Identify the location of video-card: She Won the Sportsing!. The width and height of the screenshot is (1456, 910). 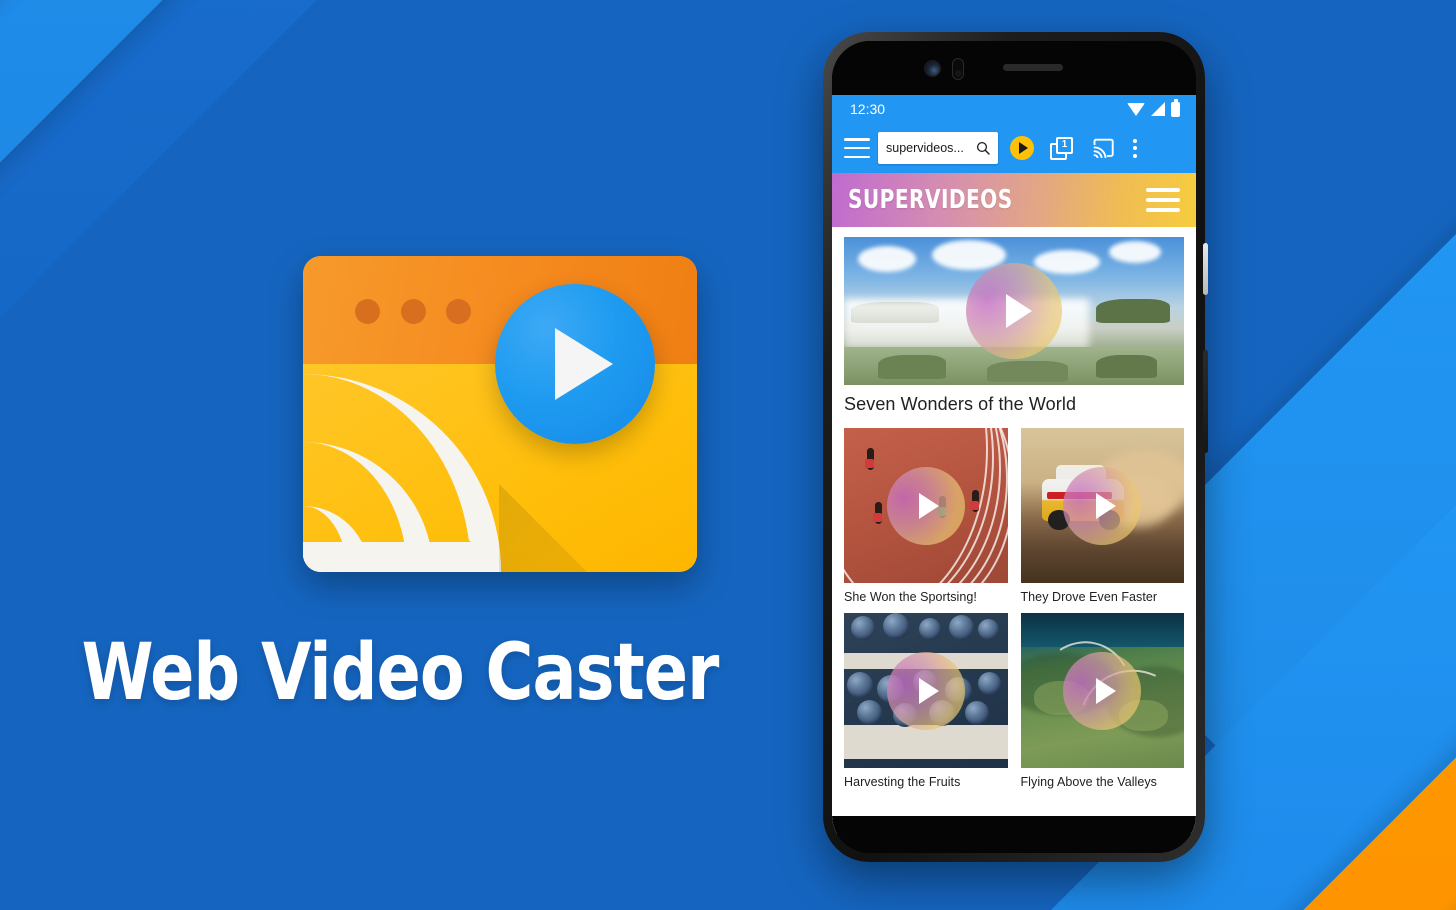
(926, 516).